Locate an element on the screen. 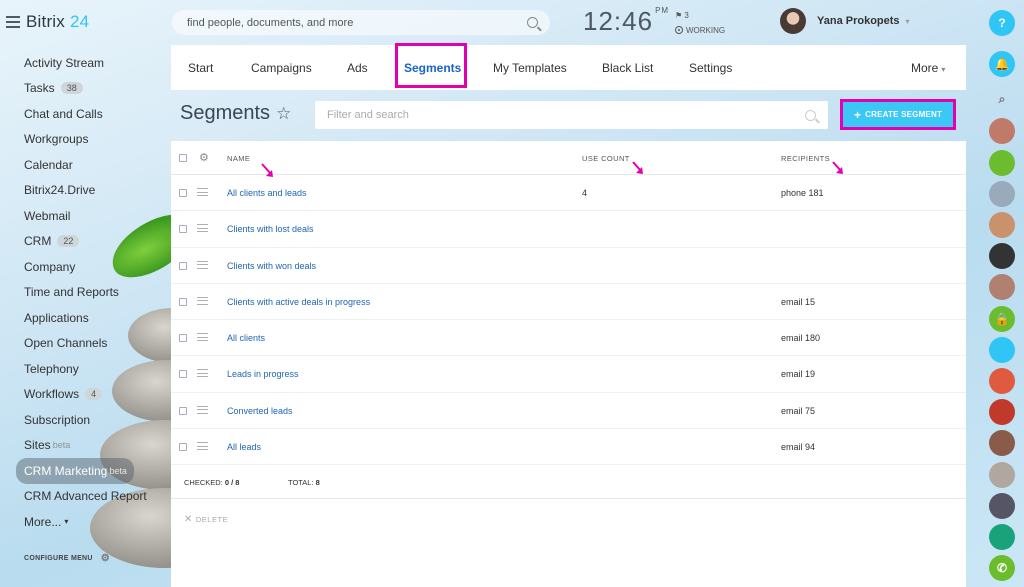 The image size is (1024, 587). delete-button: ✕ DELETE is located at coordinates (206, 519).